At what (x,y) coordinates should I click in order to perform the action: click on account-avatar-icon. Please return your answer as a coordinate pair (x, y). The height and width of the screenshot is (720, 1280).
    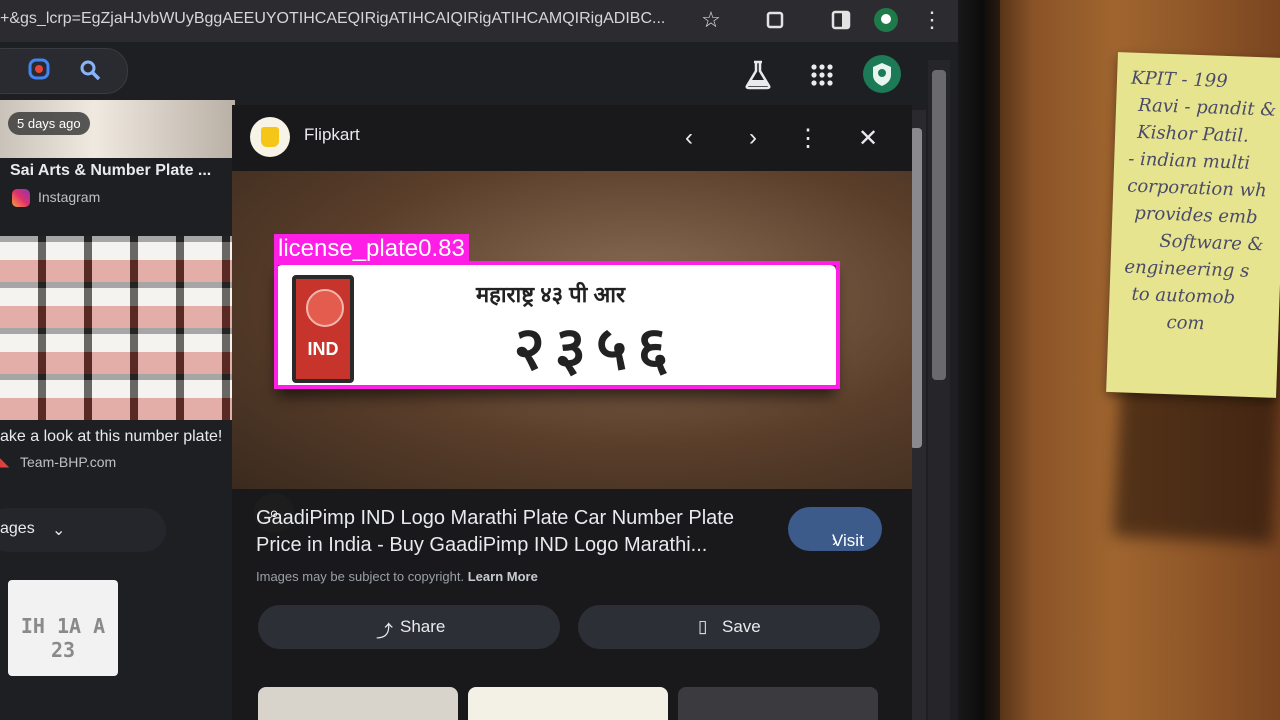
    Looking at the image, I should click on (882, 74).